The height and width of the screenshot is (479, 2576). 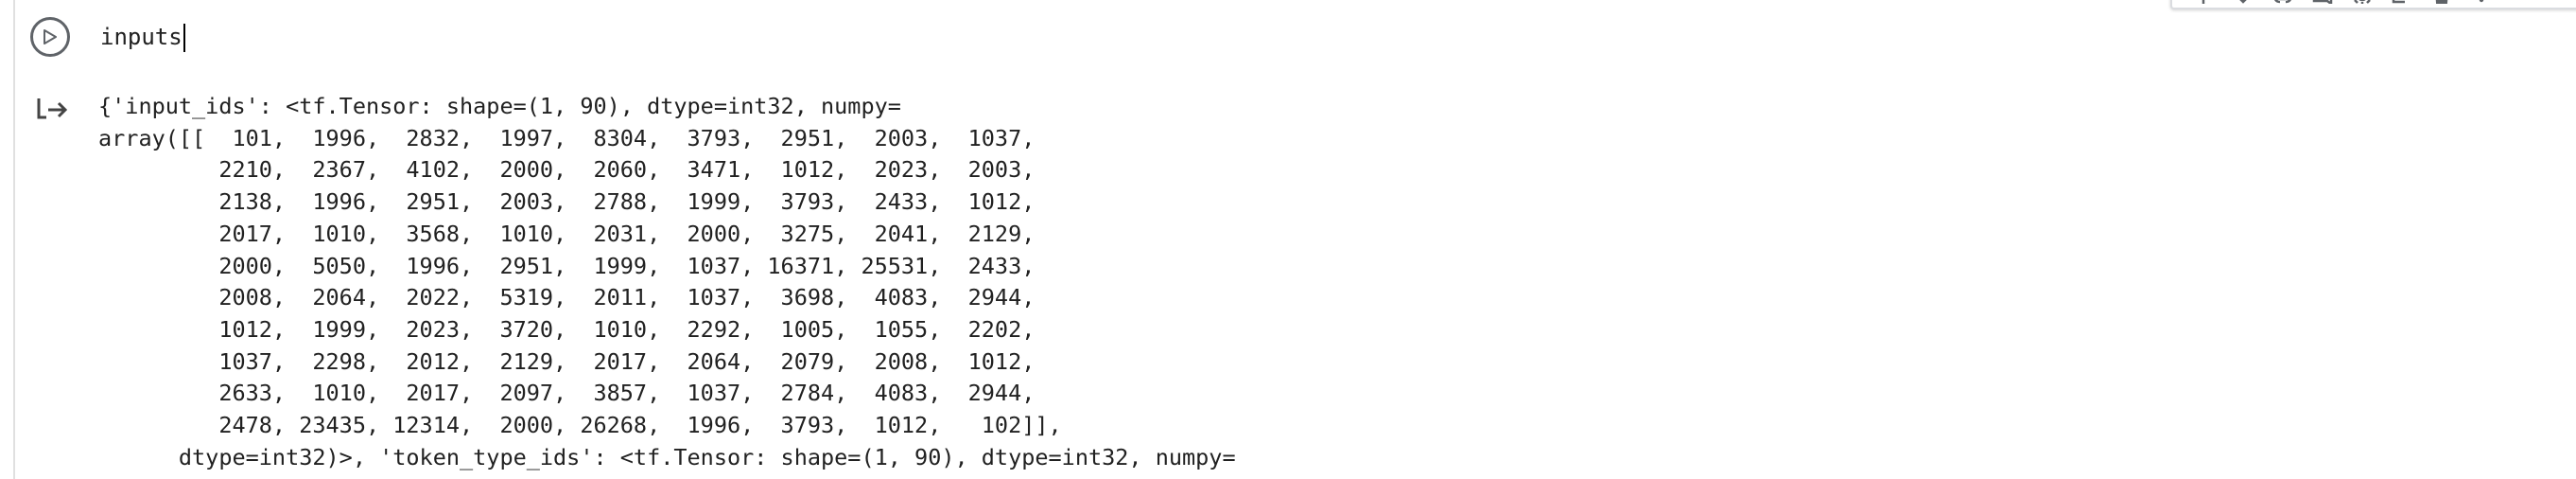 What do you see at coordinates (2203, 2) in the screenshot?
I see `arrow-up-icon` at bounding box center [2203, 2].